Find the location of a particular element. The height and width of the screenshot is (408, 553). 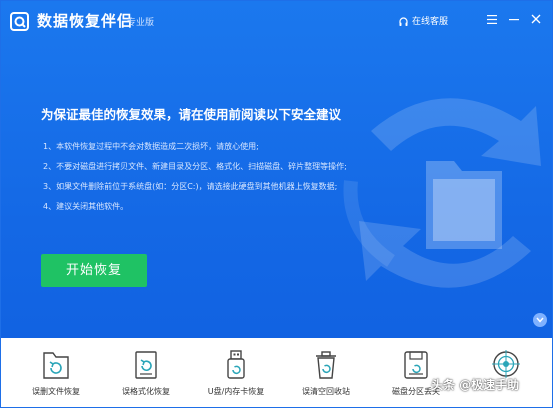

online-support-button: 在线客服 is located at coordinates (423, 22).